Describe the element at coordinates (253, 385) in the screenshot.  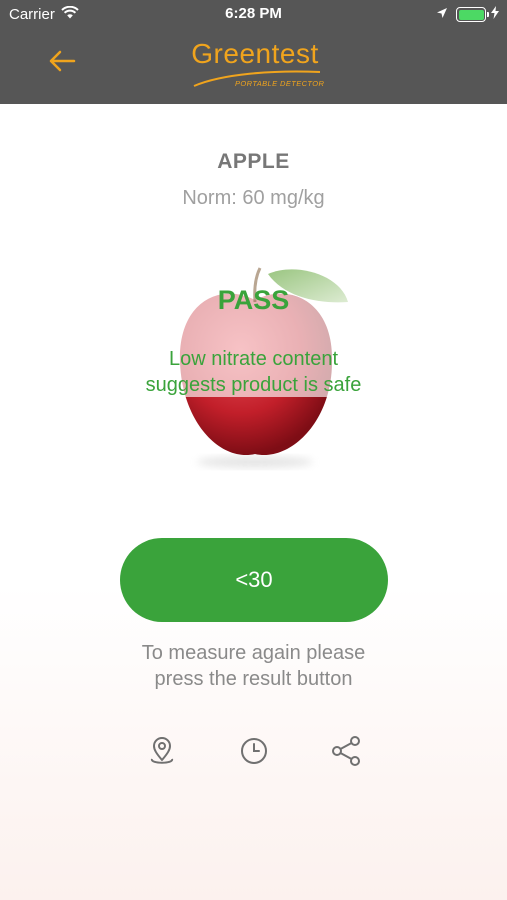
I see `result-description-line2: suggests product is safe` at that location.